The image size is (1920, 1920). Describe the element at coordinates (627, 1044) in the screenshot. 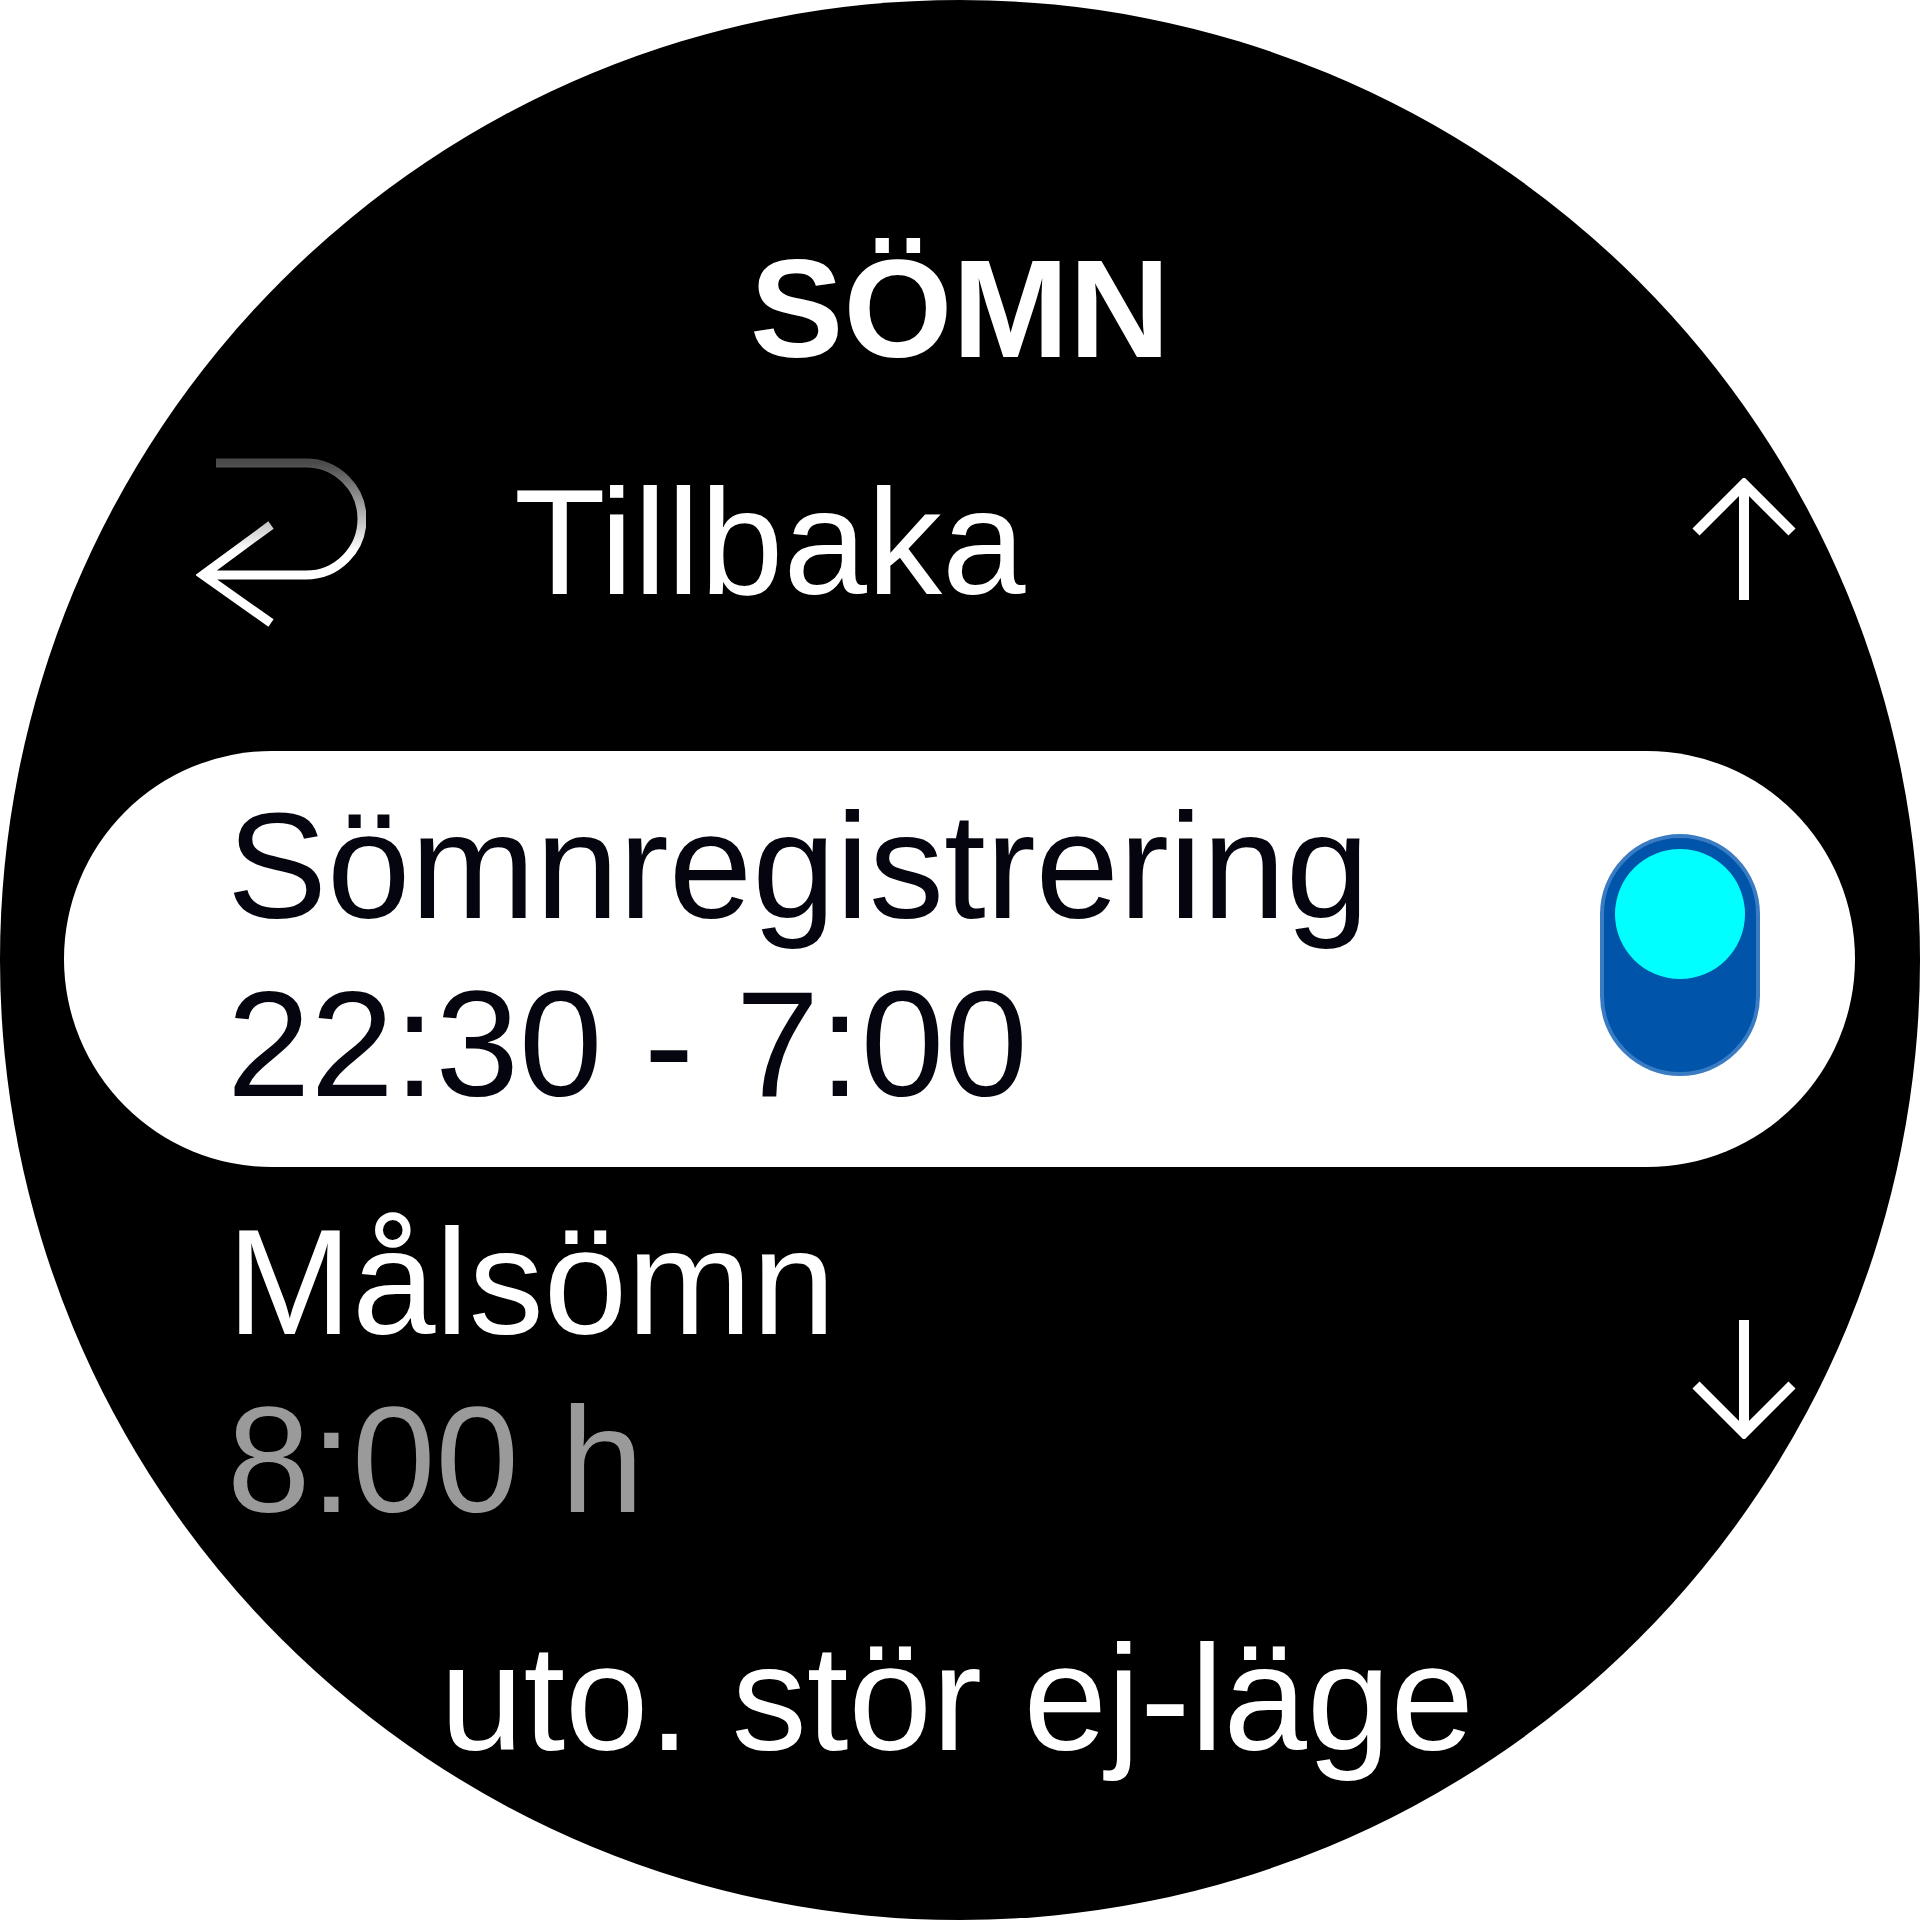

I see `item-value: 22:30 - 7:00` at that location.